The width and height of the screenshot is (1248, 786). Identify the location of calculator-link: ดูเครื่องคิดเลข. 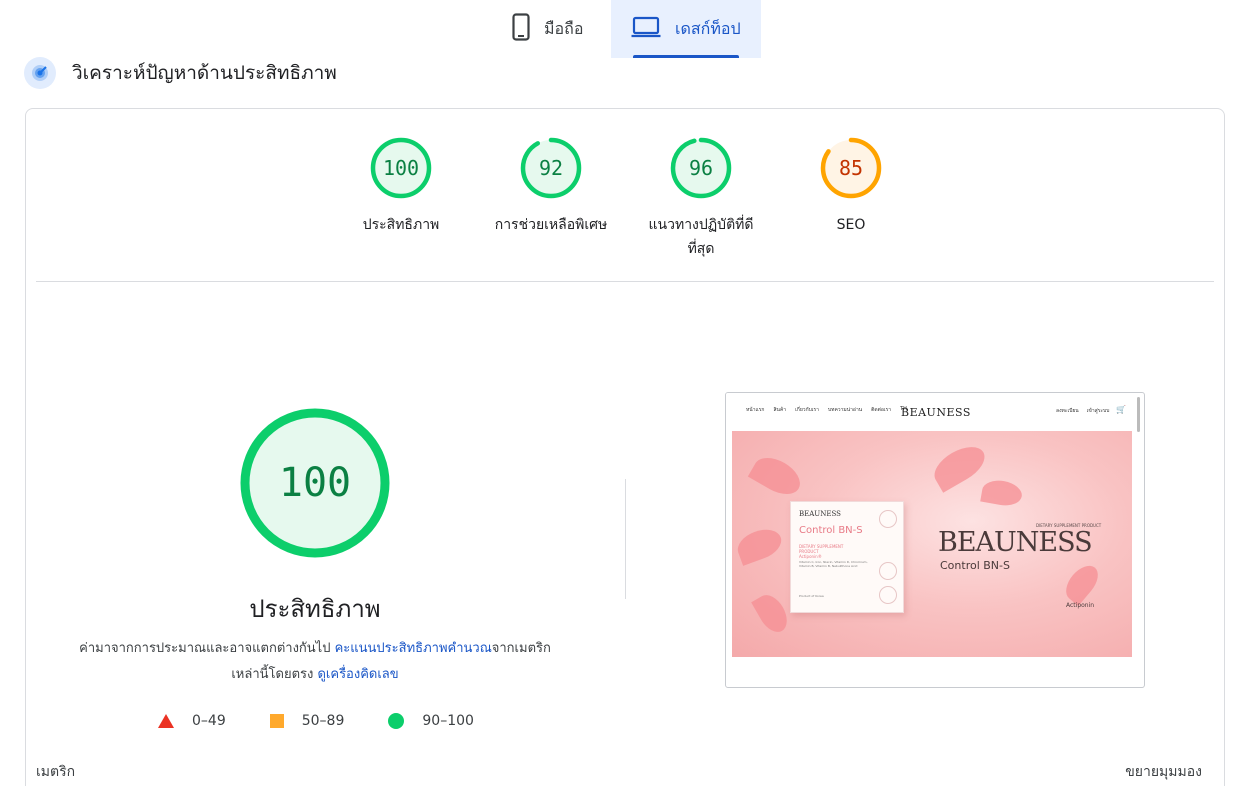
(357, 674).